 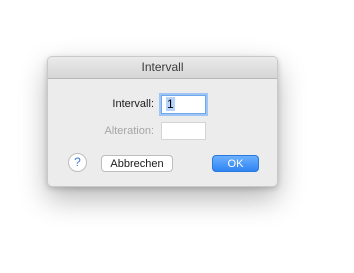 What do you see at coordinates (170, 104) in the screenshot?
I see `intervall-input-value: 1` at bounding box center [170, 104].